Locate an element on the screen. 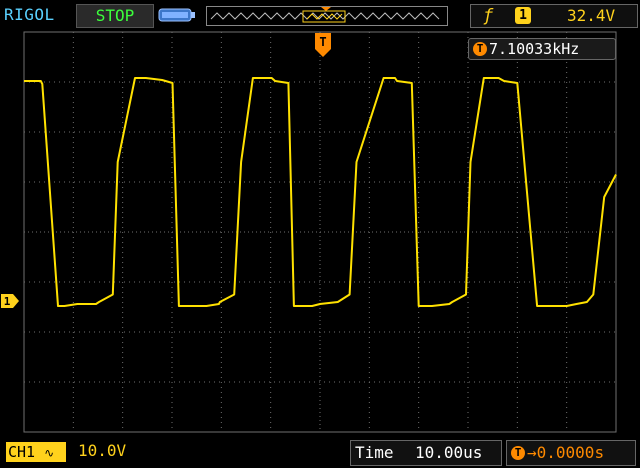 The width and height of the screenshot is (640, 468). ch1-settings: CH1 ∿ is located at coordinates (36, 452).